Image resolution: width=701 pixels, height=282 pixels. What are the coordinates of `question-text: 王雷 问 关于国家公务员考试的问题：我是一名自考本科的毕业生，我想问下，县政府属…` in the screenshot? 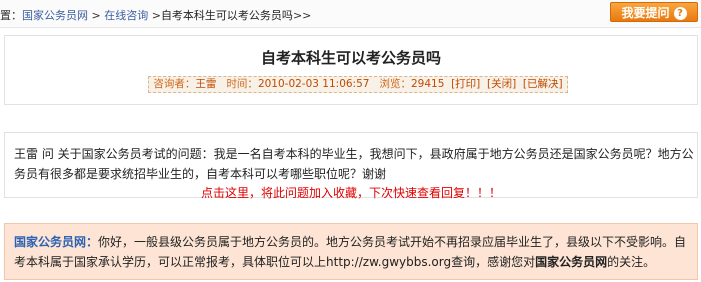 It's located at (354, 164).